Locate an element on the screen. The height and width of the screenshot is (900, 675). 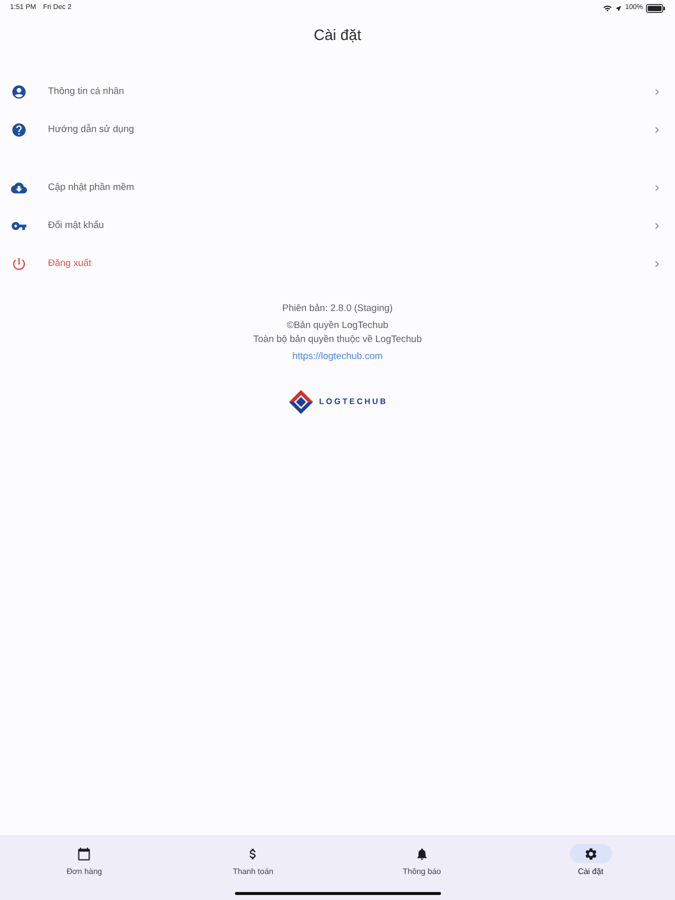
help-icon is located at coordinates (19, 130).